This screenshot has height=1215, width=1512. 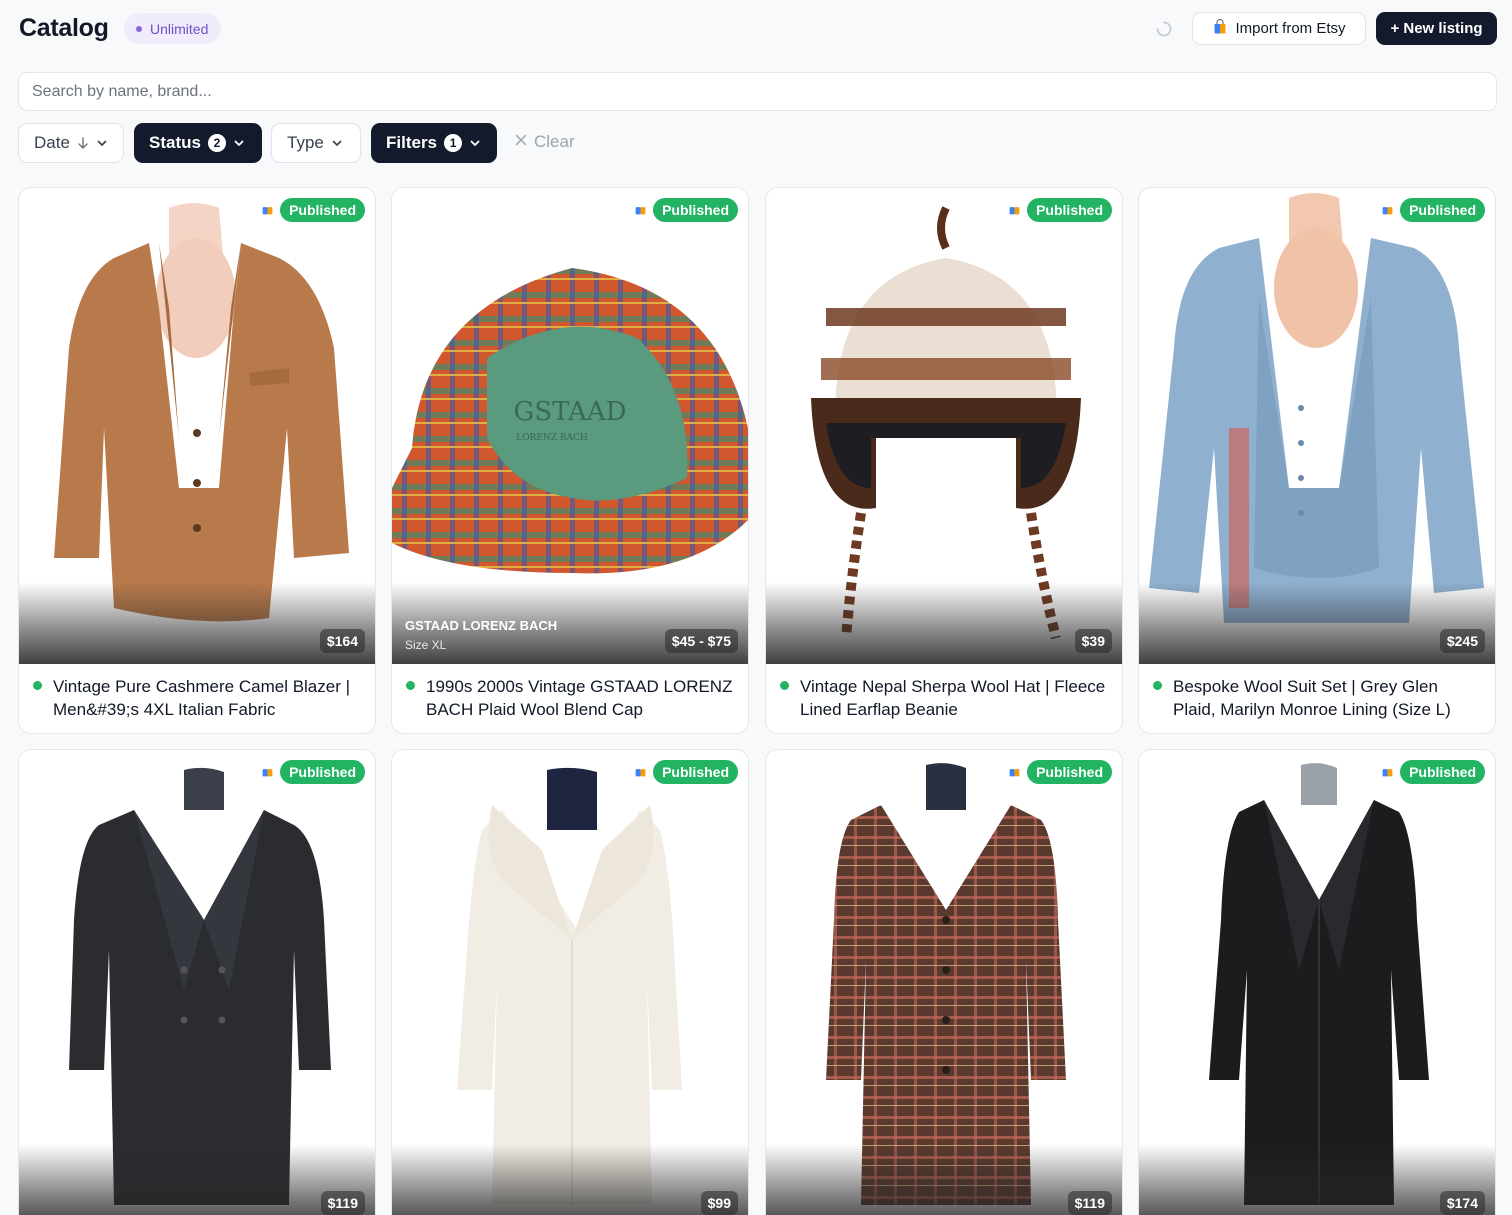 I want to click on listing-card: Published $99, so click(x=570, y=982).